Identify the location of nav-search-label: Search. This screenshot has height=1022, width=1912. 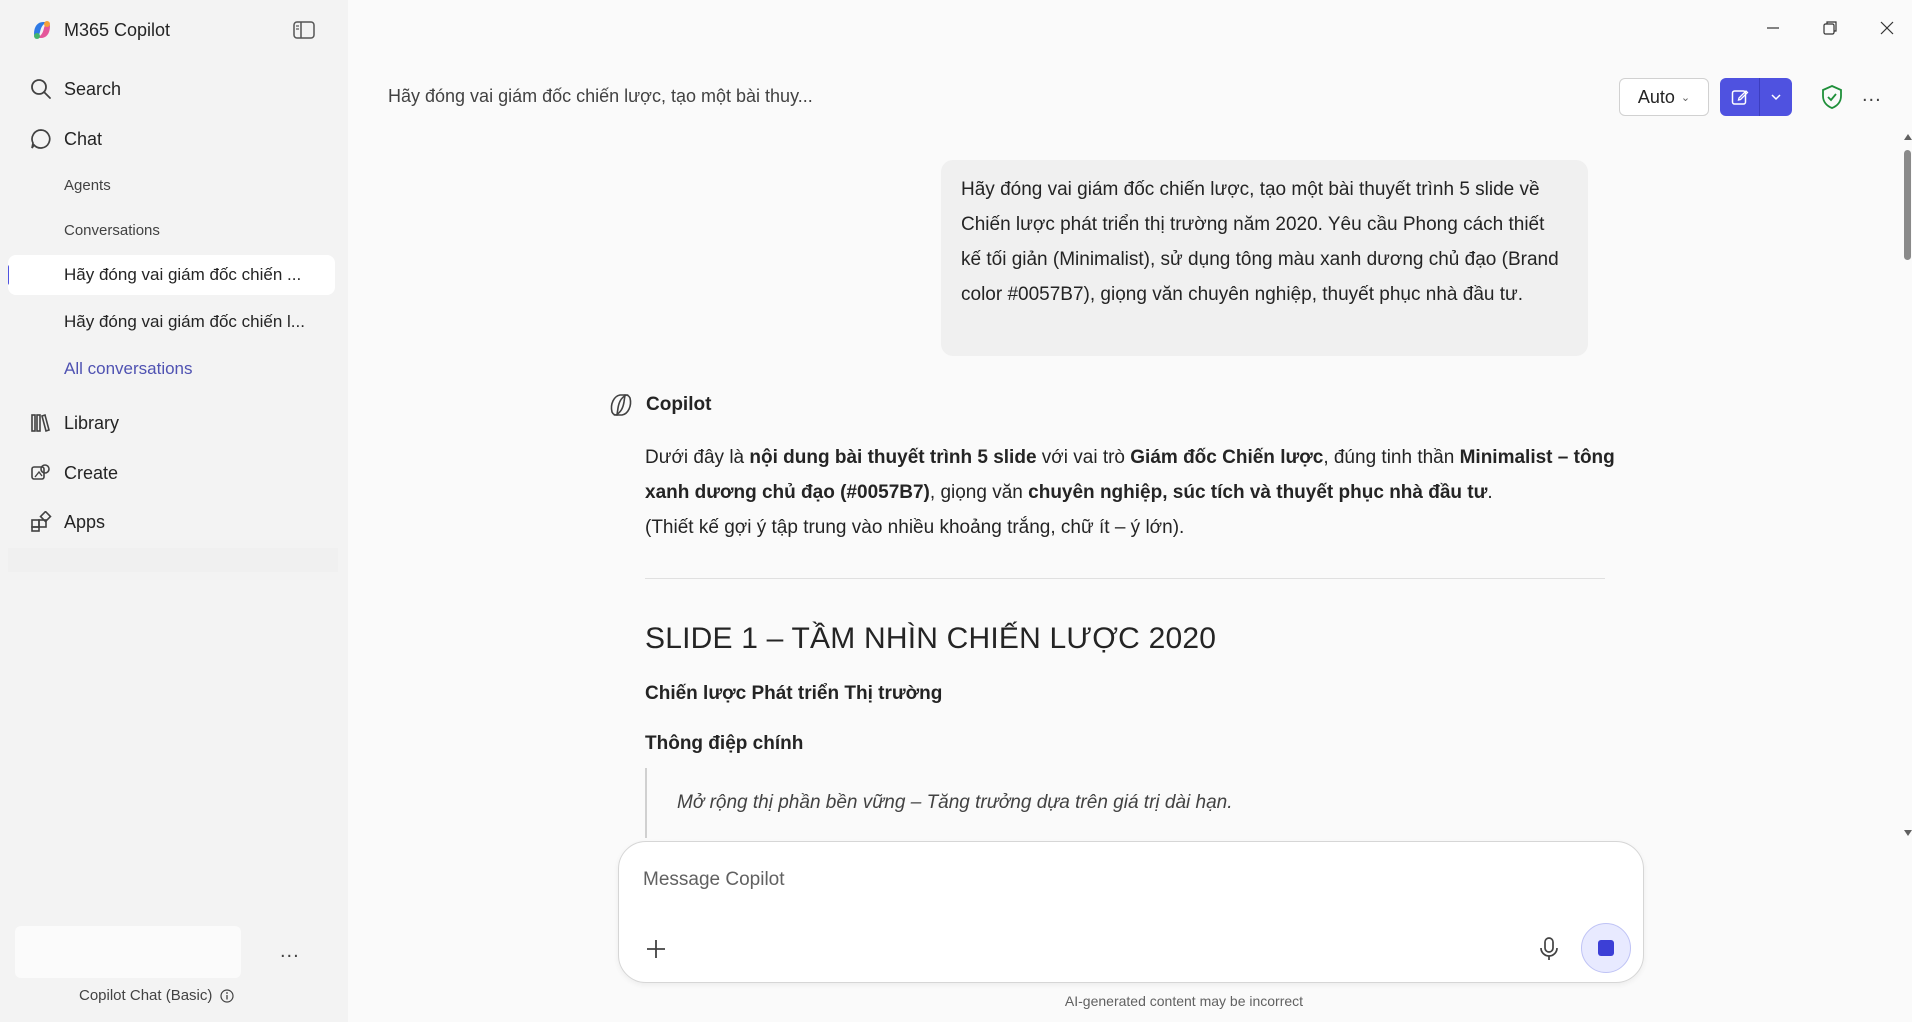
(93, 88).